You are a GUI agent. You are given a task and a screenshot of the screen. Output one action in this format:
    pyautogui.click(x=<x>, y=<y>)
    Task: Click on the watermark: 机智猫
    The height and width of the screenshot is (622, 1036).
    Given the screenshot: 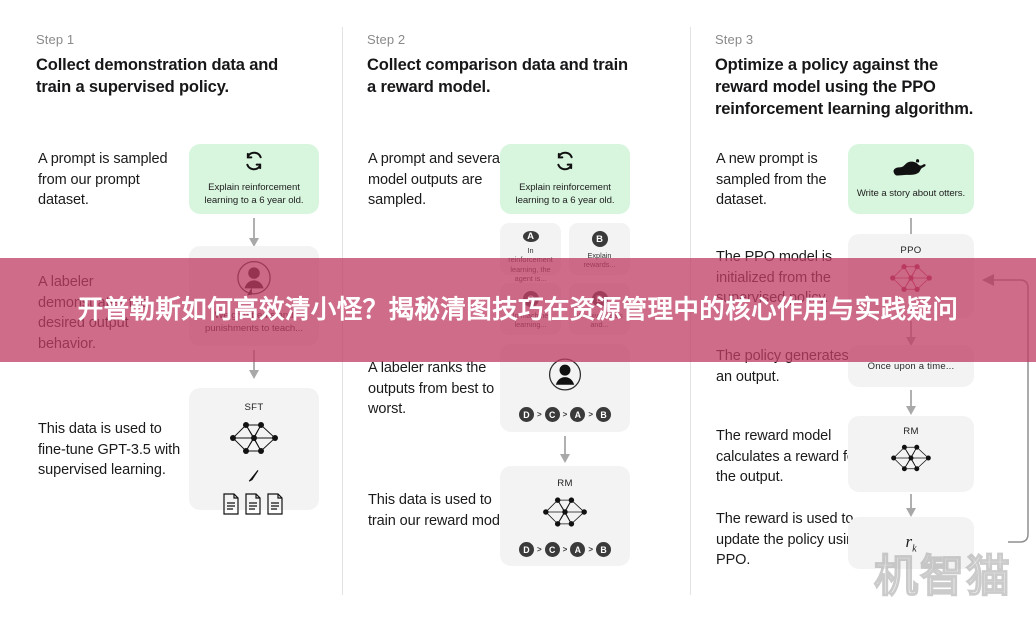 What is the action you would take?
    pyautogui.click(x=942, y=576)
    